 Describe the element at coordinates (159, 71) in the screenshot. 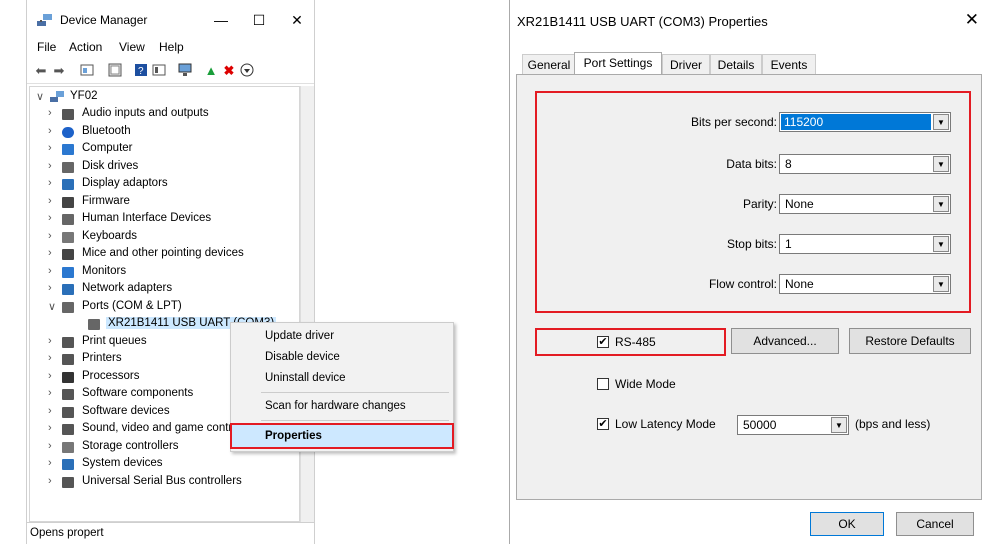

I see `view-icon` at that location.